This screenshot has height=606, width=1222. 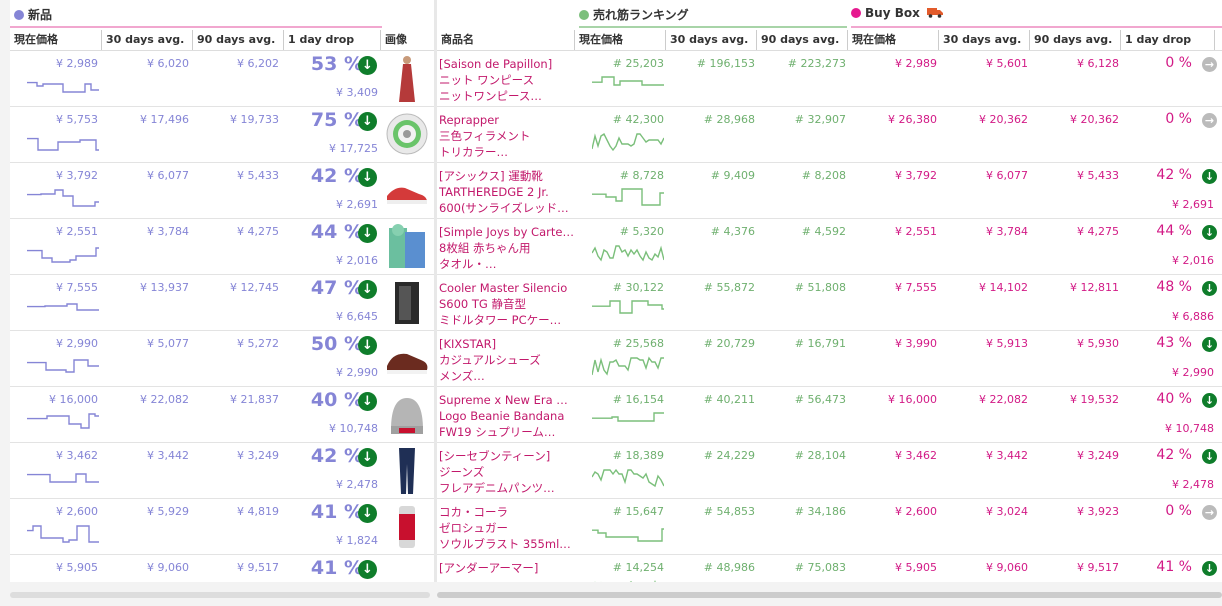 I want to click on sales-rank-current: # 15,647, so click(x=638, y=511).